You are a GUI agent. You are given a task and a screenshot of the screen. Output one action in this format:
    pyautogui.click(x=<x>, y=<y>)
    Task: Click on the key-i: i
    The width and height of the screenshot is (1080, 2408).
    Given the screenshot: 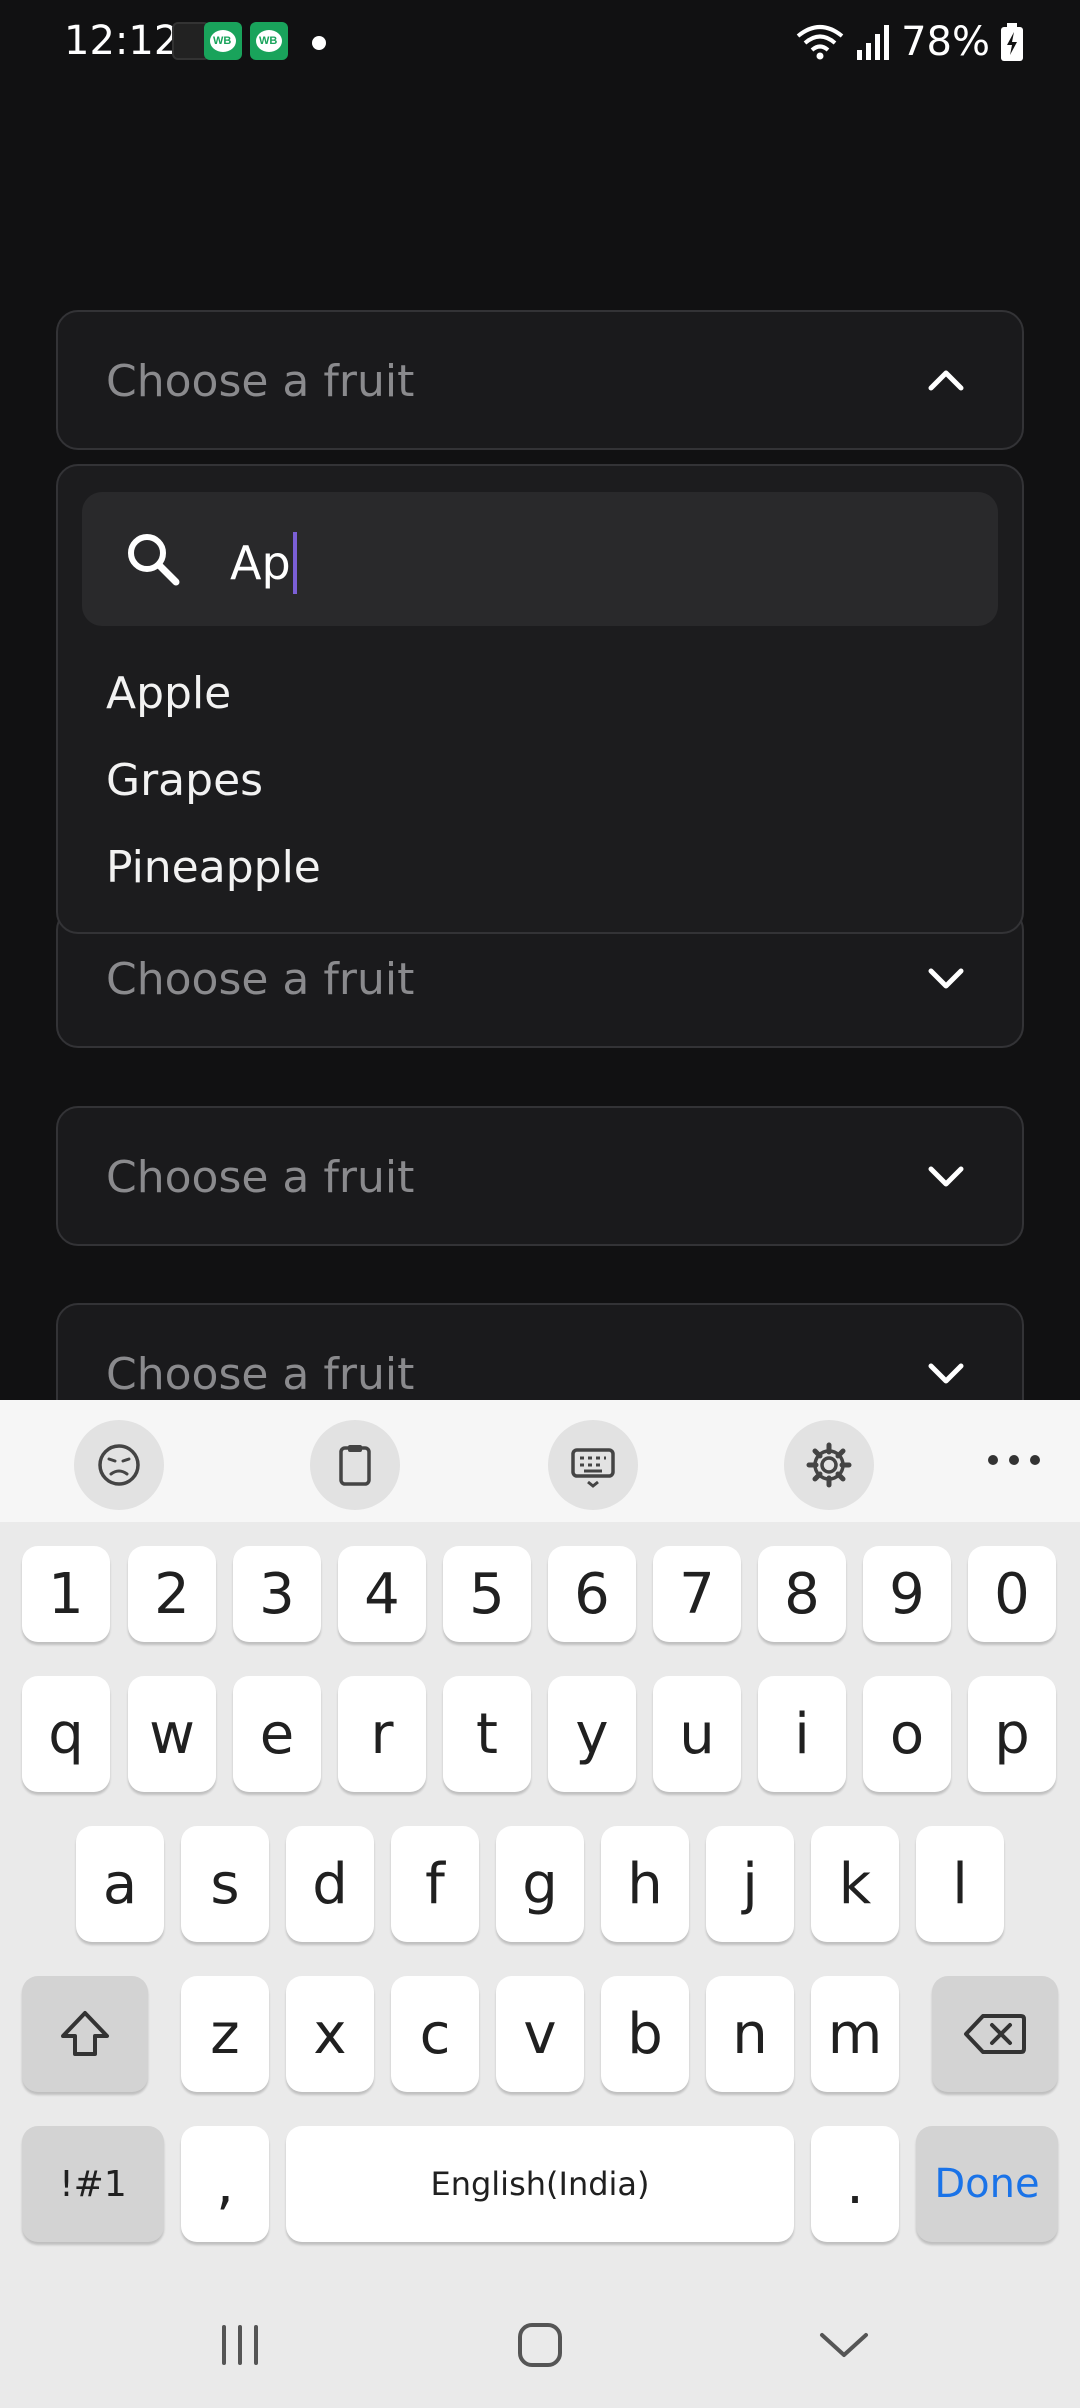 What is the action you would take?
    pyautogui.click(x=802, y=1734)
    